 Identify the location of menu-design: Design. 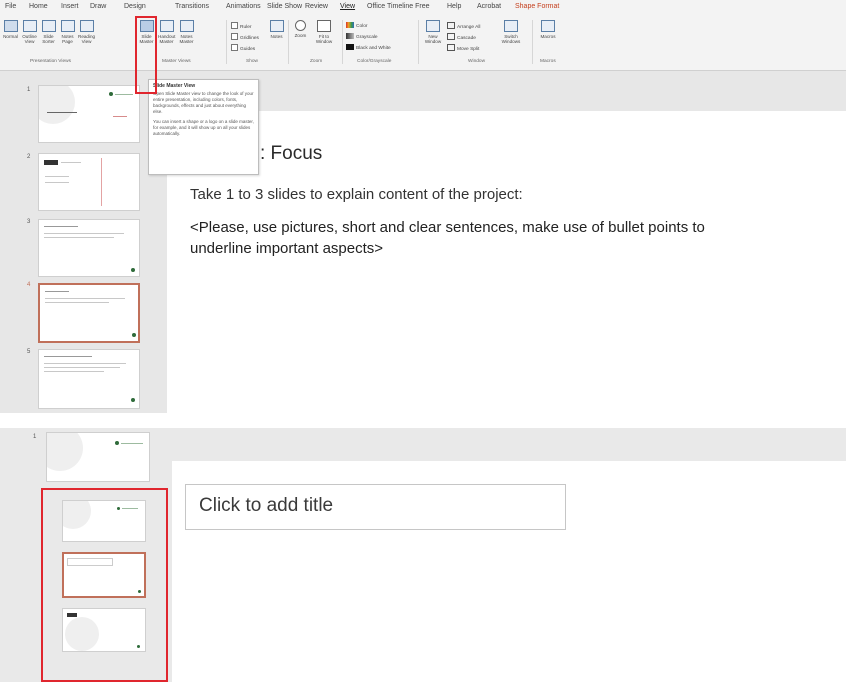
(135, 6).